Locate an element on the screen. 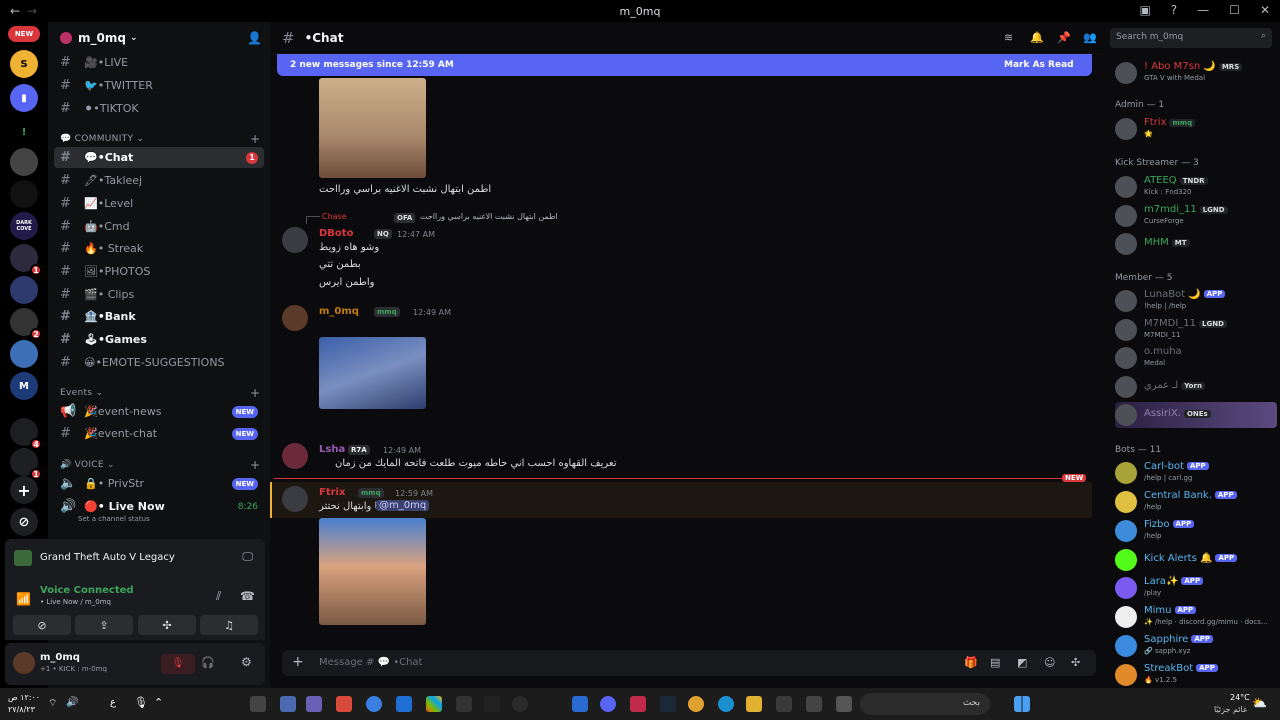  clock-date: ٢٧/٨/٢٣ is located at coordinates (21, 709).